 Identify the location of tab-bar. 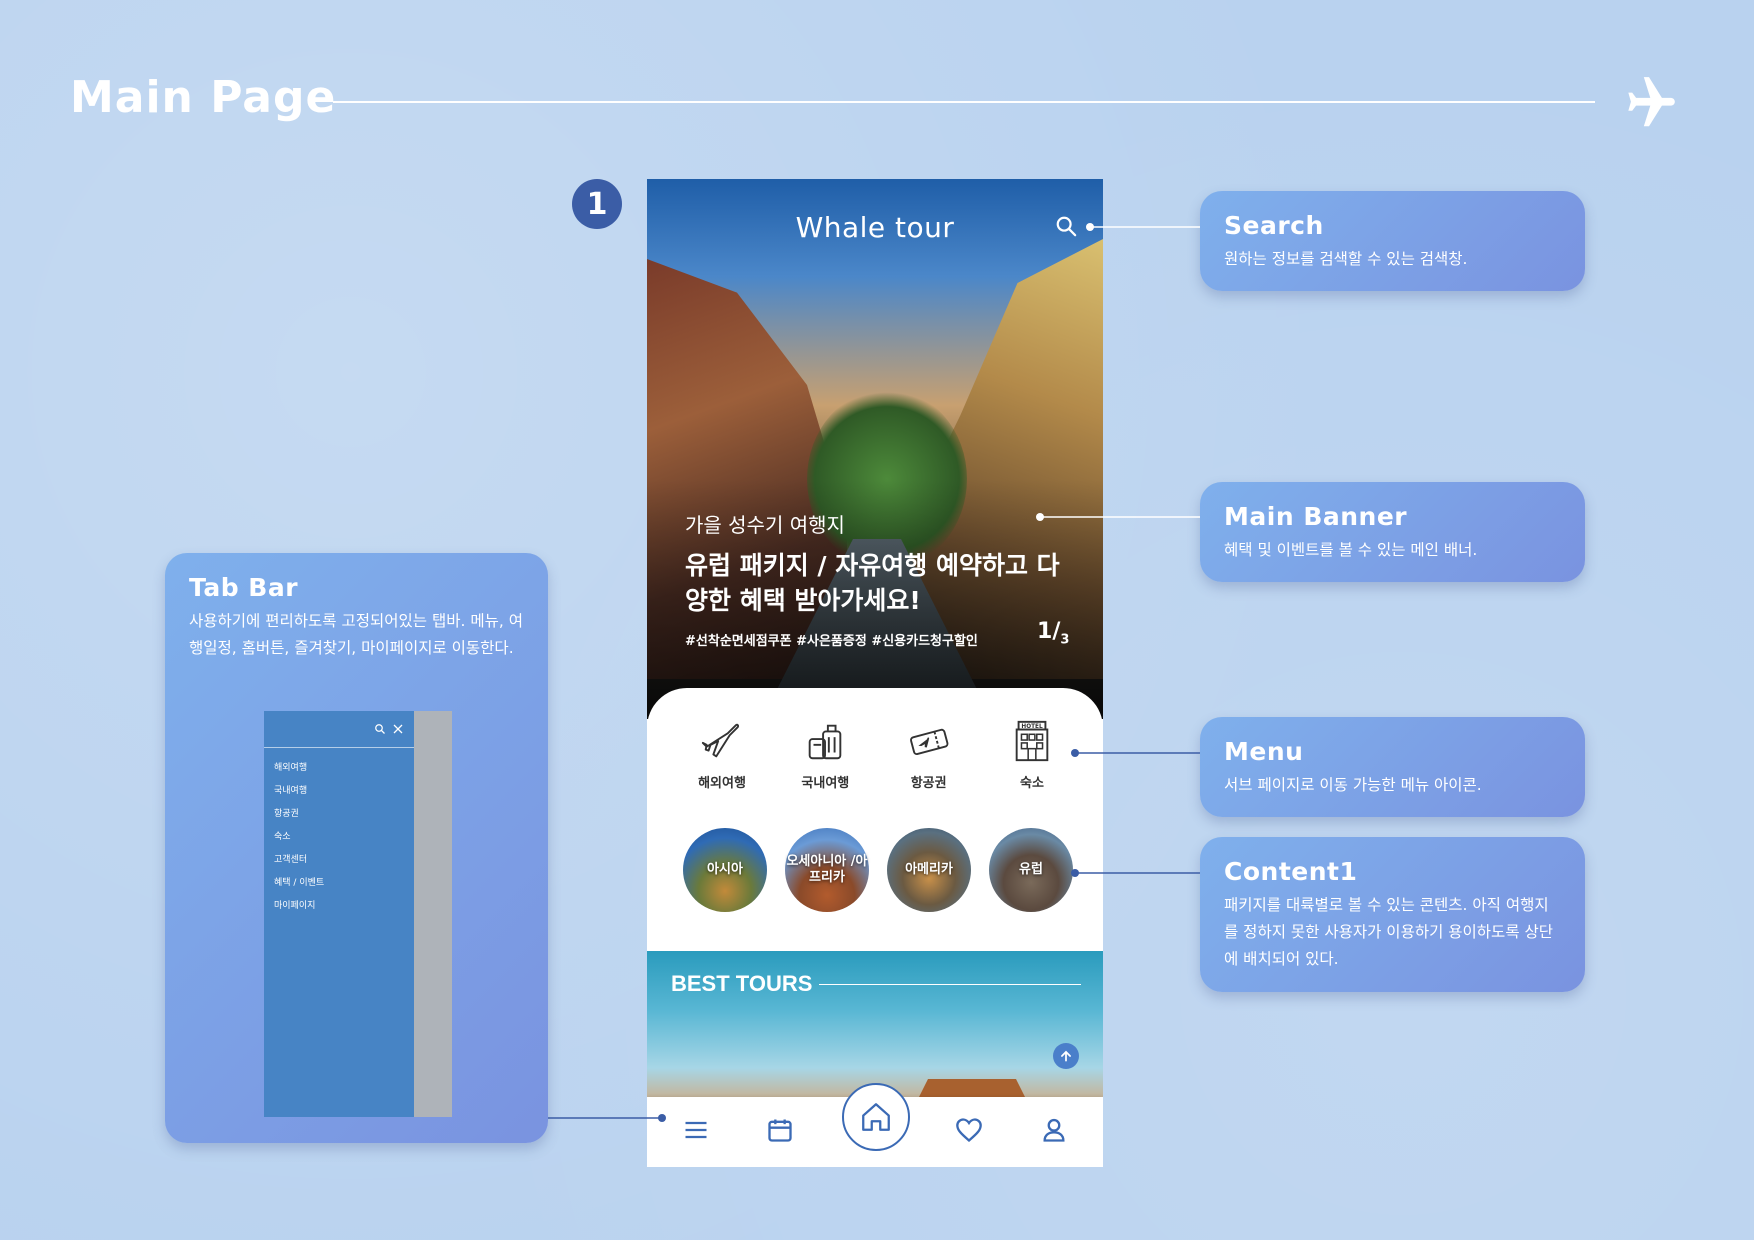
(875, 1125).